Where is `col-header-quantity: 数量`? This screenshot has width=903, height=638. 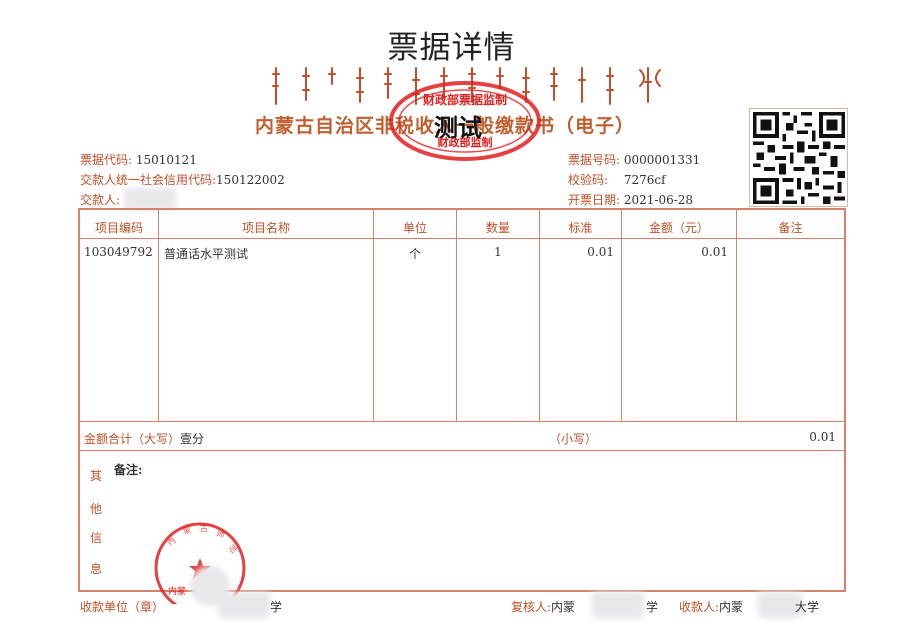
col-header-quantity: 数量 is located at coordinates (497, 228).